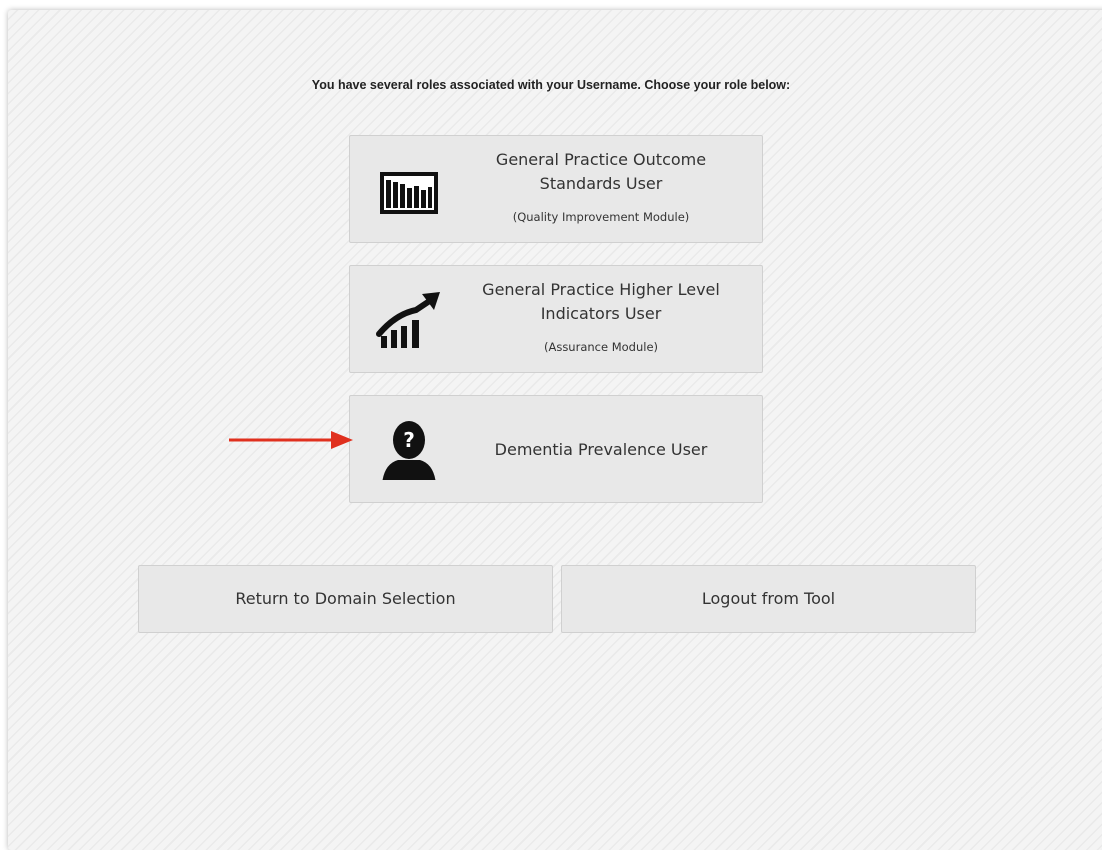 The width and height of the screenshot is (1102, 850). Describe the element at coordinates (291, 440) in the screenshot. I see `annotation-arrow-icon` at that location.